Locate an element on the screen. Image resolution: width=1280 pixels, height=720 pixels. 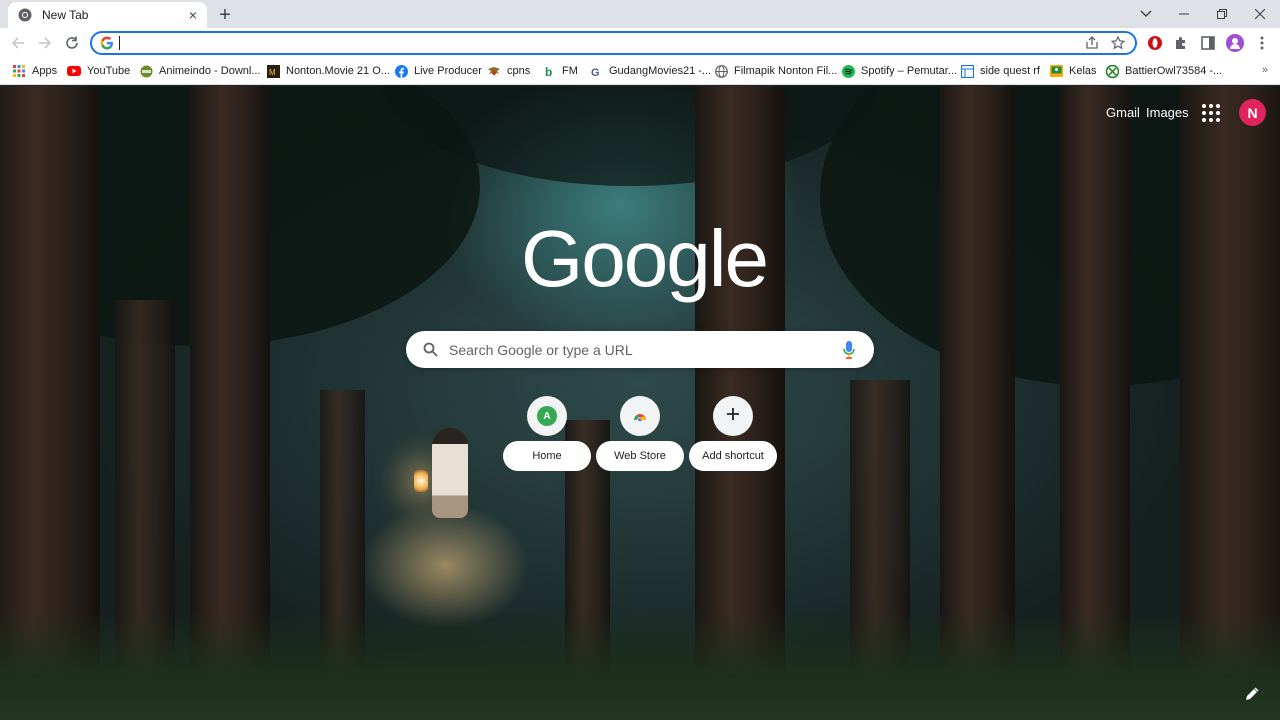
bookmark-fm: b FM is located at coordinates (560, 71).